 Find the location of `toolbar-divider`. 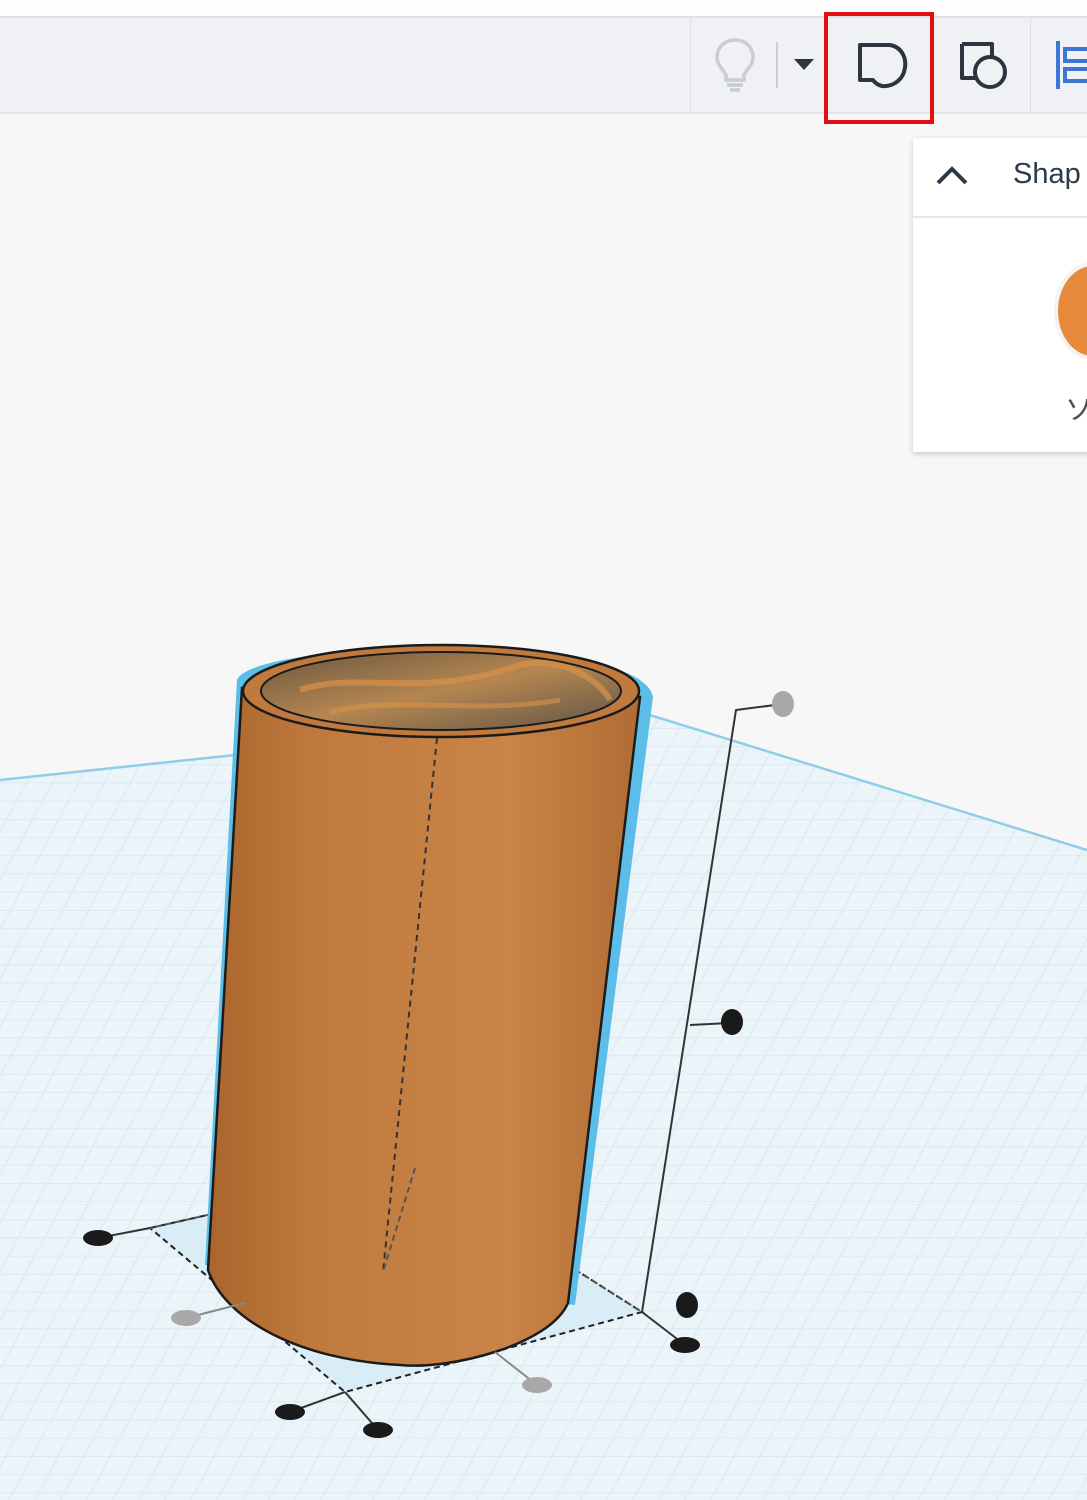

toolbar-divider is located at coordinates (777, 65).